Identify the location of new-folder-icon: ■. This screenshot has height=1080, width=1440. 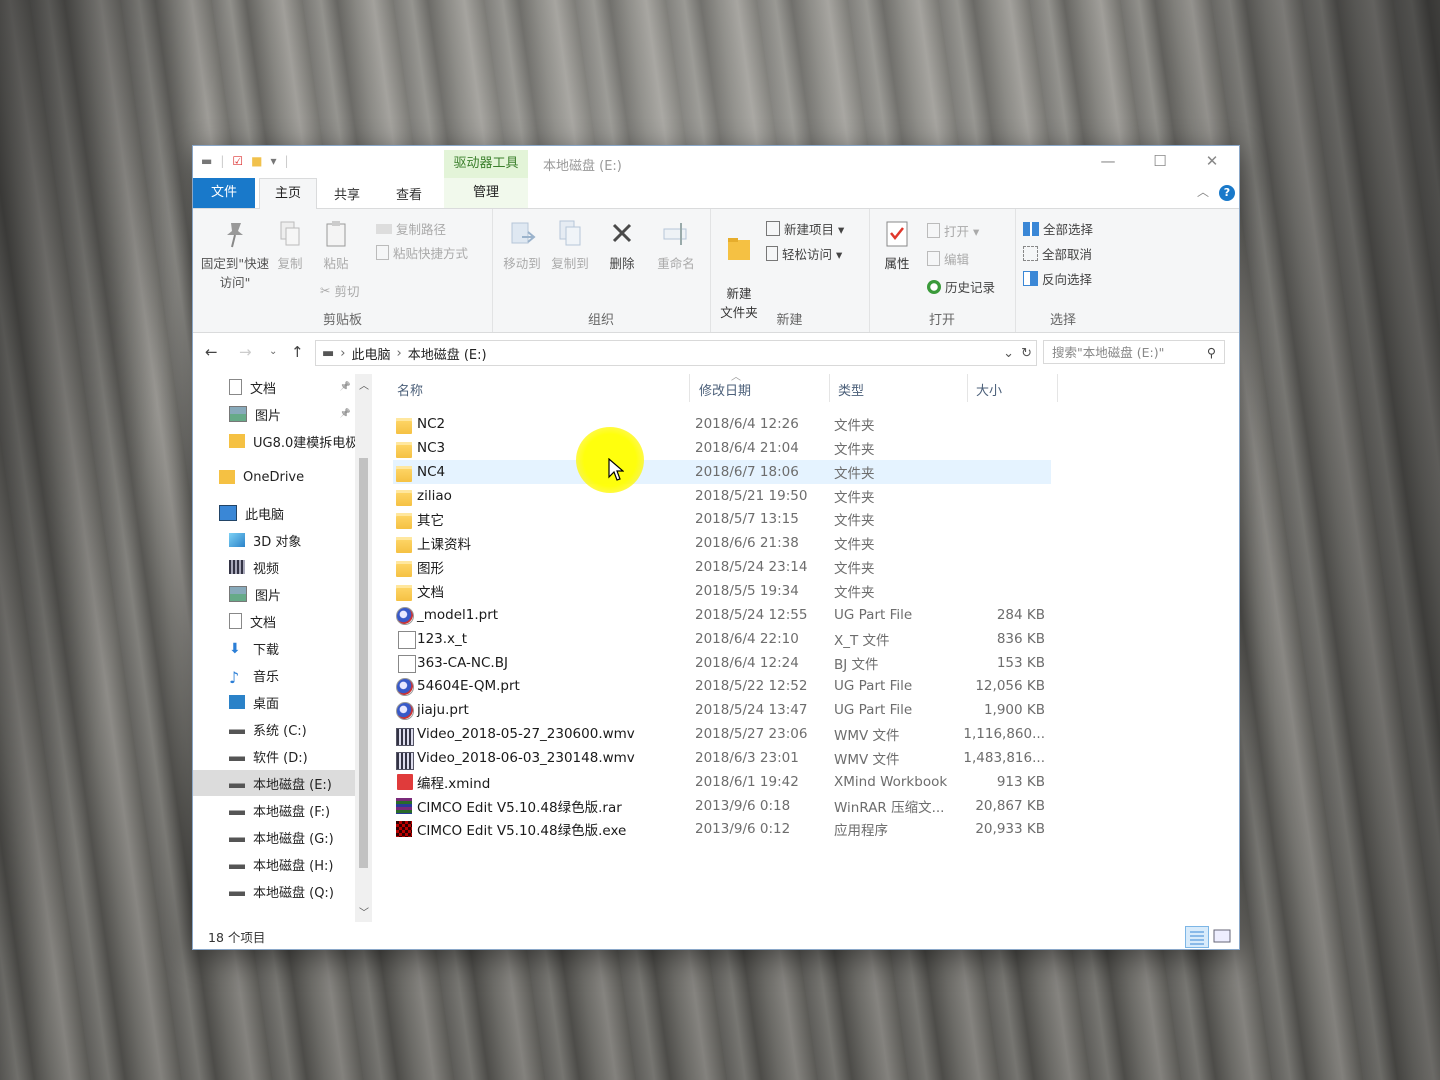
(256, 161).